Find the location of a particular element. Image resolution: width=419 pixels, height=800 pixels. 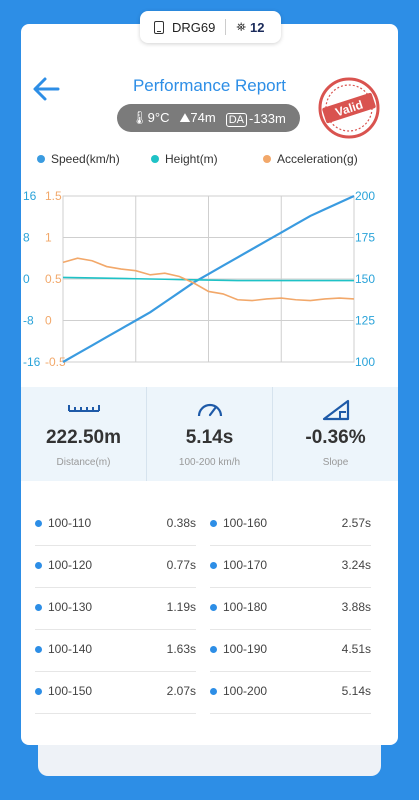

tick-label-acceleration: 0.5 is located at coordinates (53, 279).